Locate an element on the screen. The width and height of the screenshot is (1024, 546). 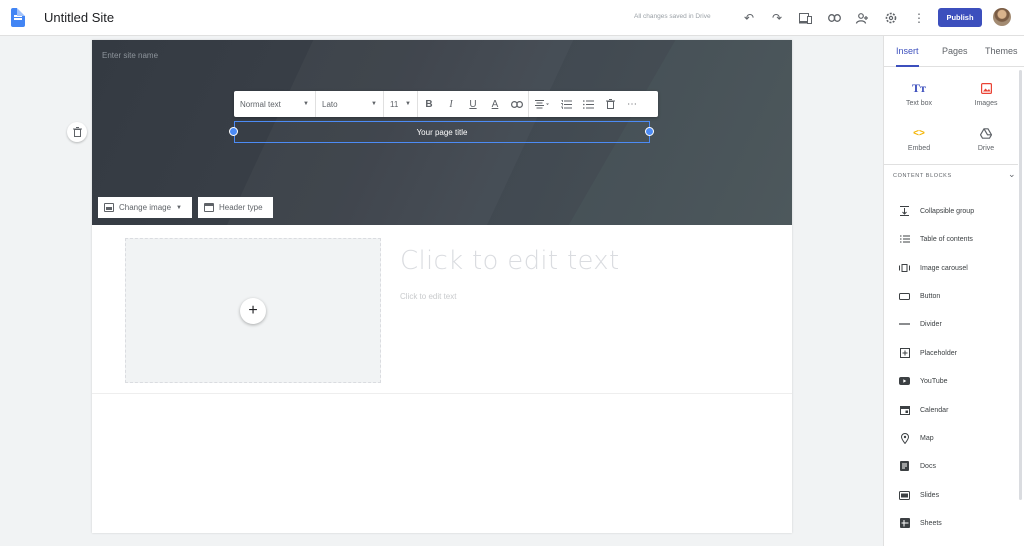
resize-handle-right is located at coordinates (649, 131).